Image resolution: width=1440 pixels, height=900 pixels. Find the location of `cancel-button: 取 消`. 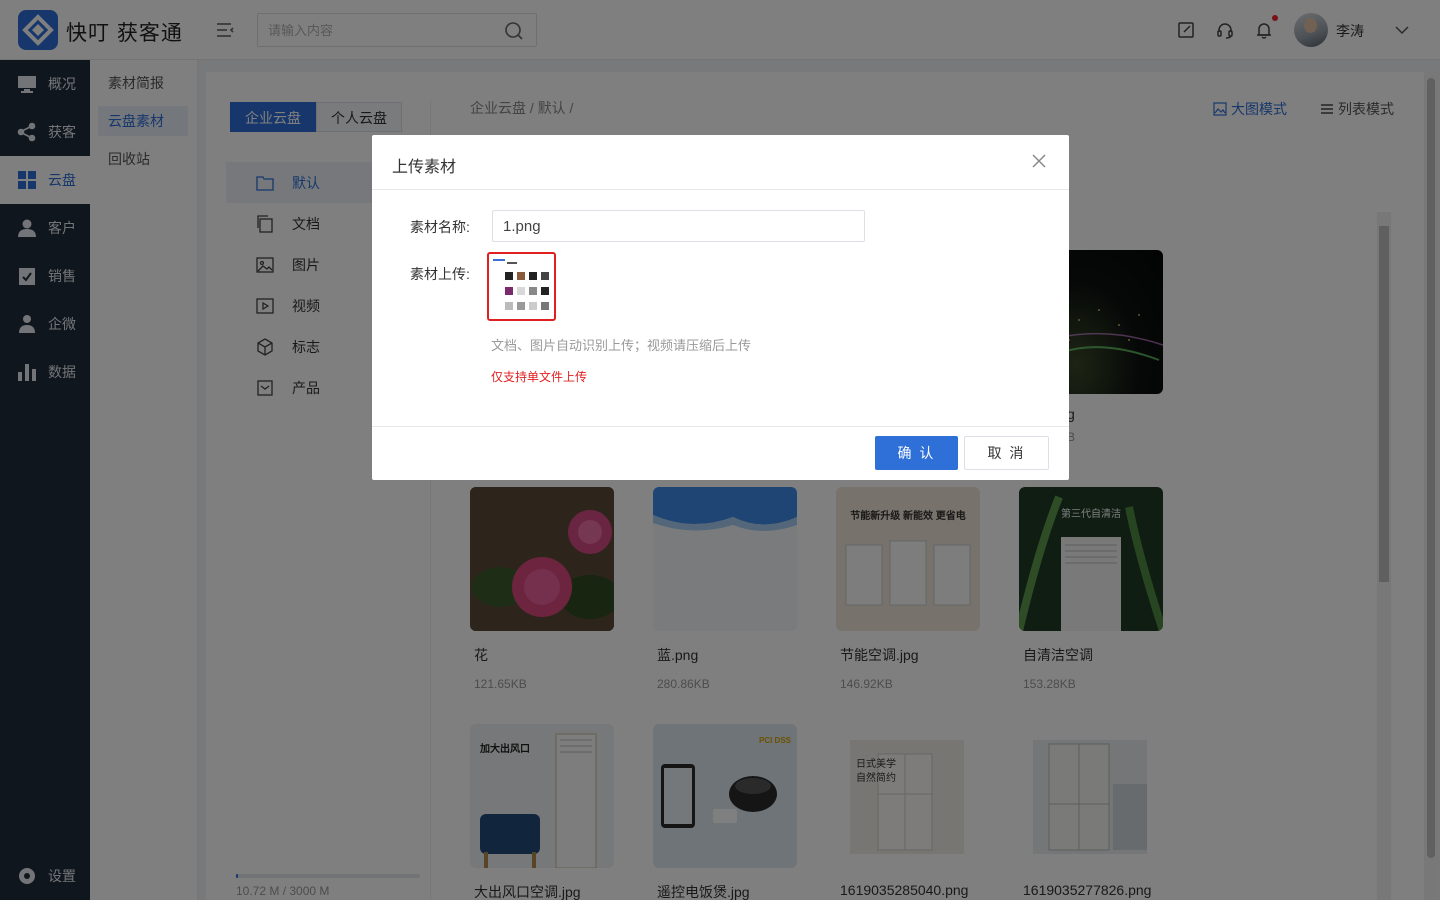

cancel-button: 取 消 is located at coordinates (1006, 453).